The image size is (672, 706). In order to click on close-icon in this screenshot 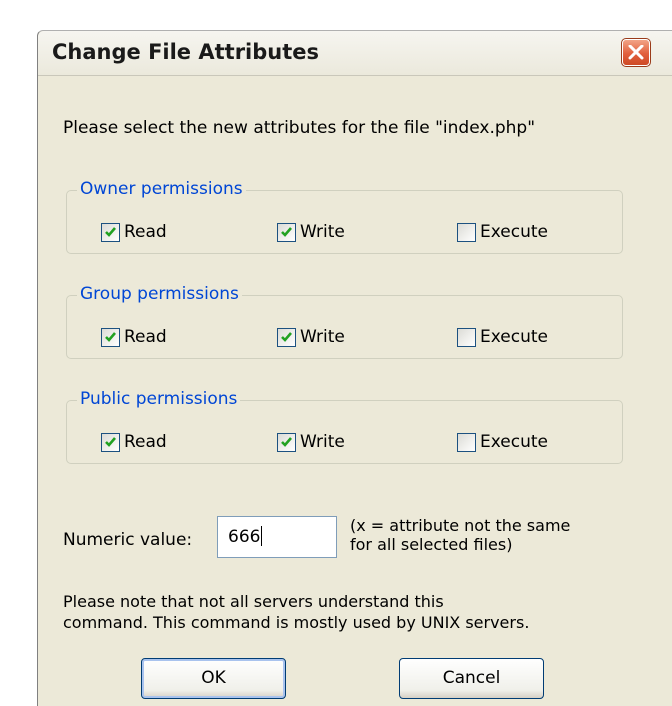, I will do `click(636, 52)`.